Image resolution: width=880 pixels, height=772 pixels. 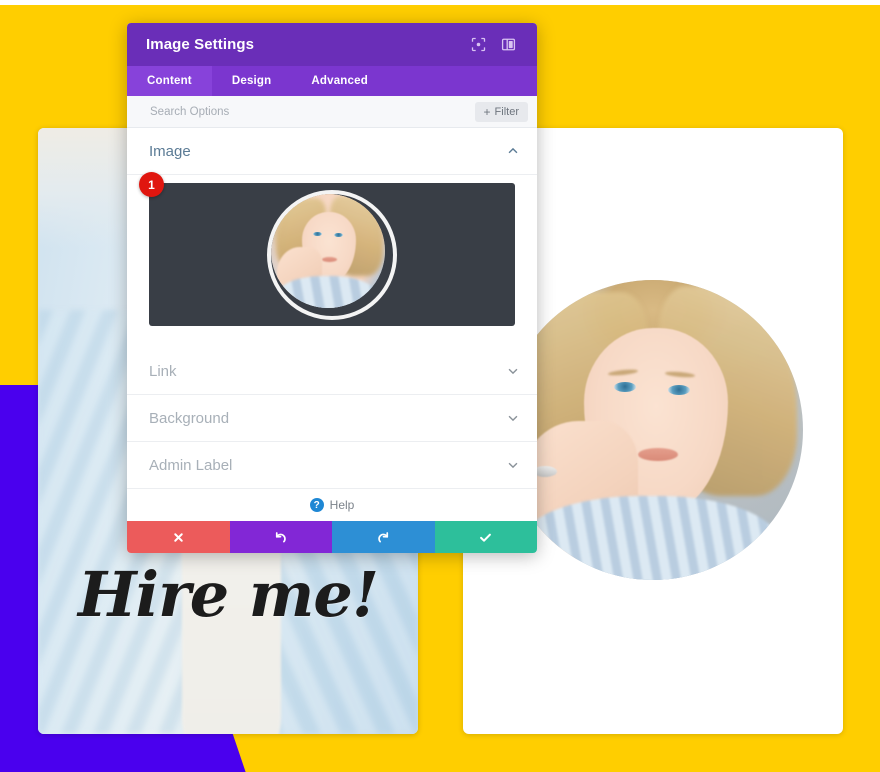 I want to click on cancel-button, so click(x=178, y=537).